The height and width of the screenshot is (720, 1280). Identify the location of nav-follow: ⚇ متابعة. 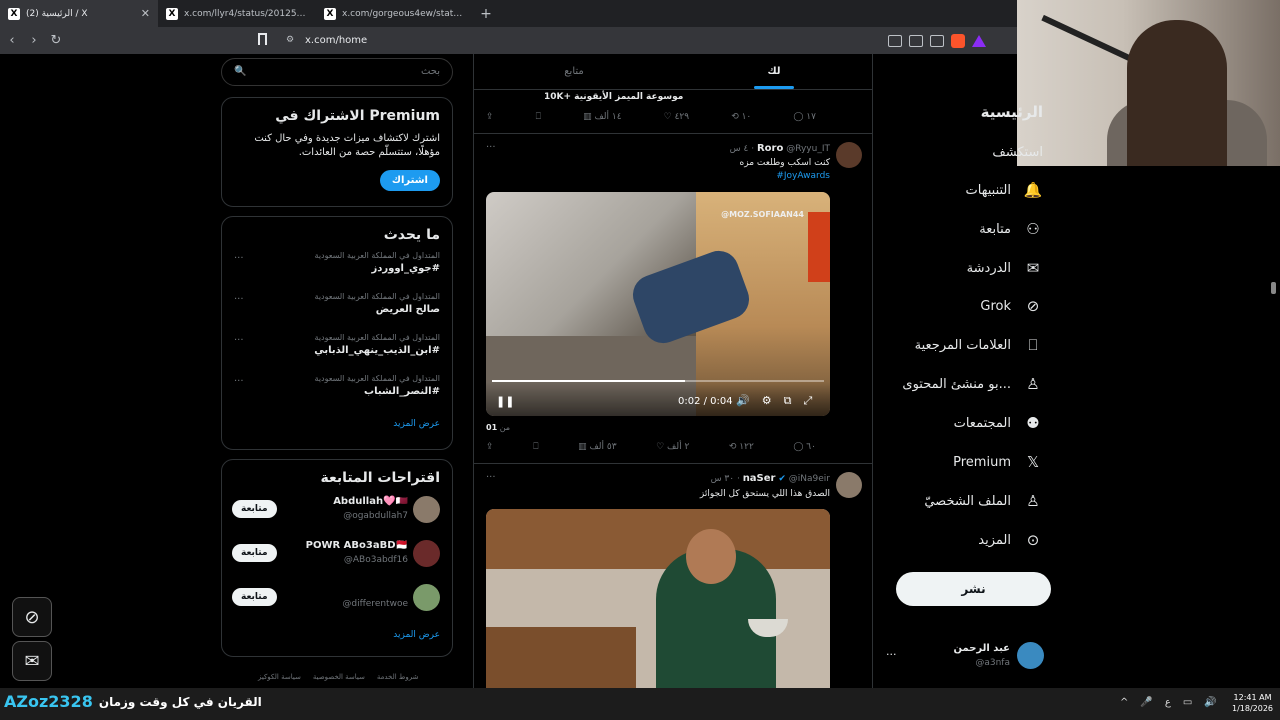
(943, 229).